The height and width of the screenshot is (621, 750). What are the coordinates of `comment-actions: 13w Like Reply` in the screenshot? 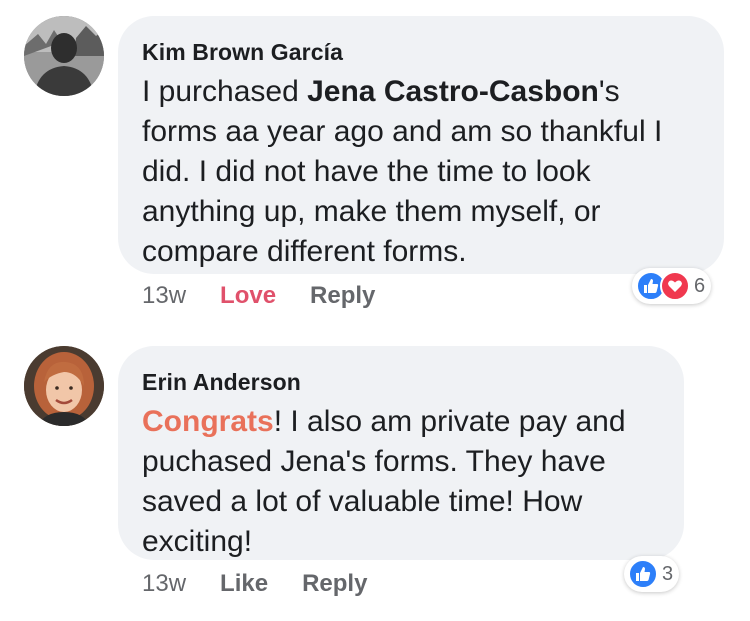 It's located at (271, 584).